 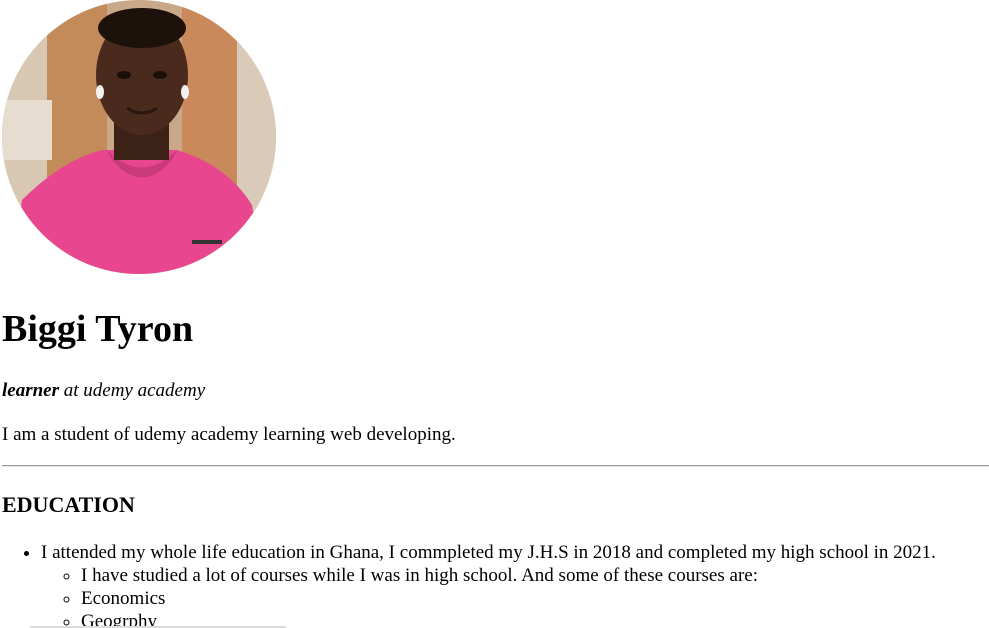 What do you see at coordinates (30, 390) in the screenshot?
I see `role-title: learner` at bounding box center [30, 390].